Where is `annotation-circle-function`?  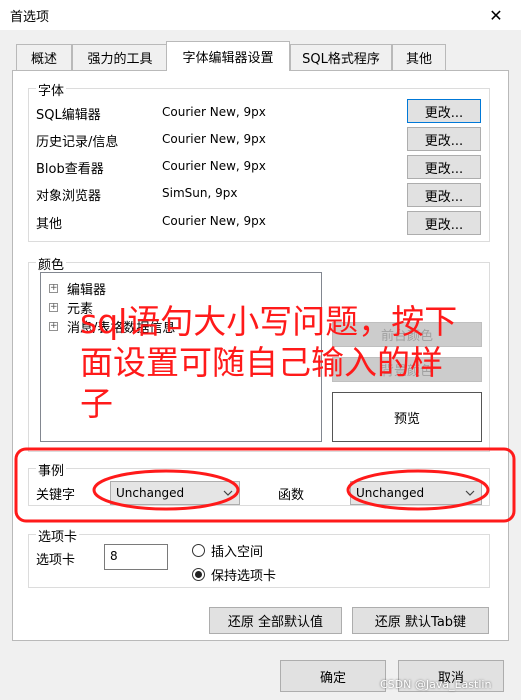 annotation-circle-function is located at coordinates (418, 490).